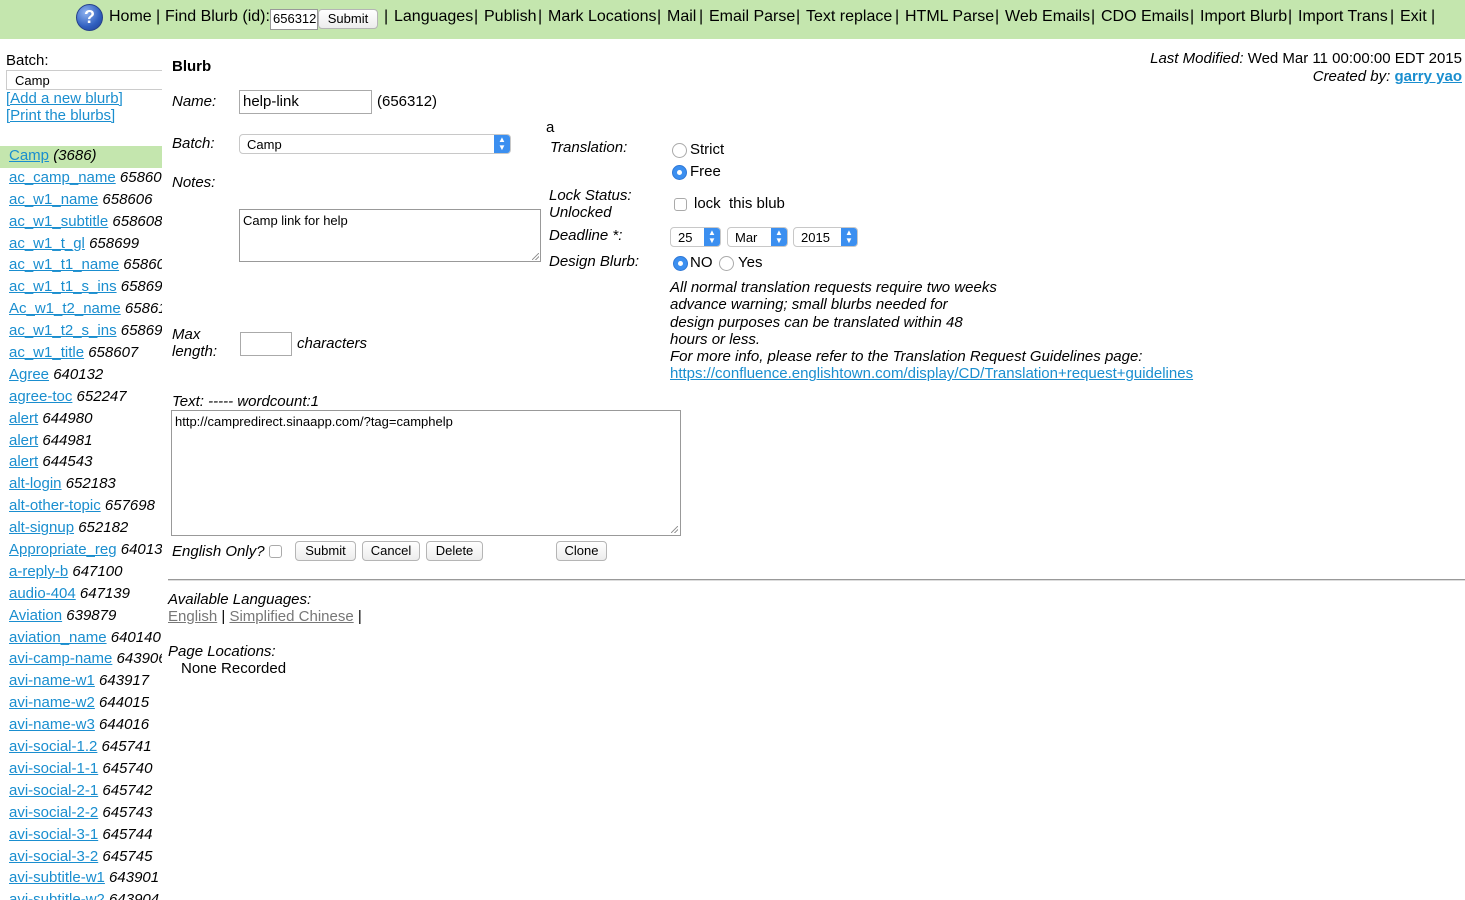 Image resolution: width=1465 pixels, height=900 pixels. Describe the element at coordinates (454, 551) in the screenshot. I see `delete-button: Delete` at that location.